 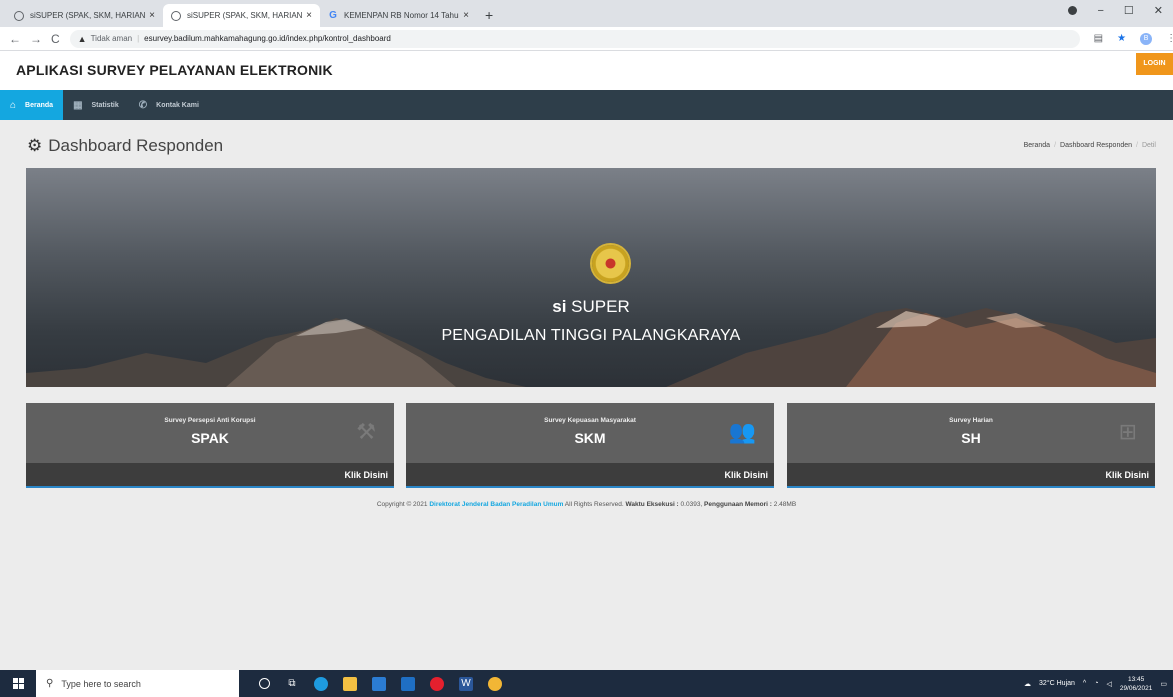 What do you see at coordinates (210, 438) in the screenshot?
I see `card-code: SPAK` at bounding box center [210, 438].